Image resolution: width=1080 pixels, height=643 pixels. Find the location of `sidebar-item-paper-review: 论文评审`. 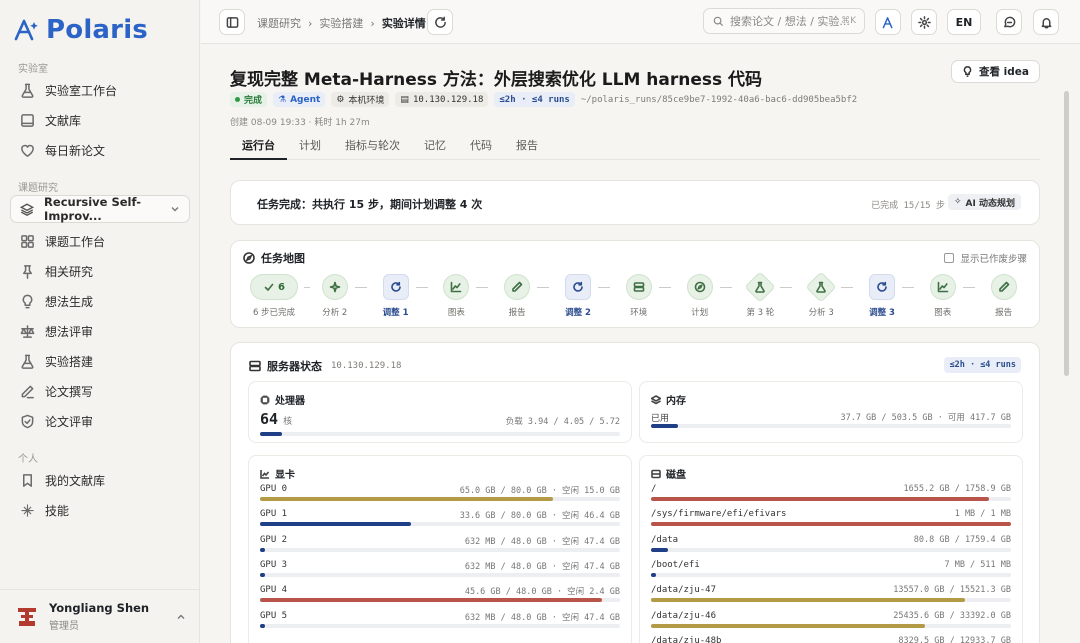

sidebar-item-paper-review: 论文评审 is located at coordinates (100, 421).